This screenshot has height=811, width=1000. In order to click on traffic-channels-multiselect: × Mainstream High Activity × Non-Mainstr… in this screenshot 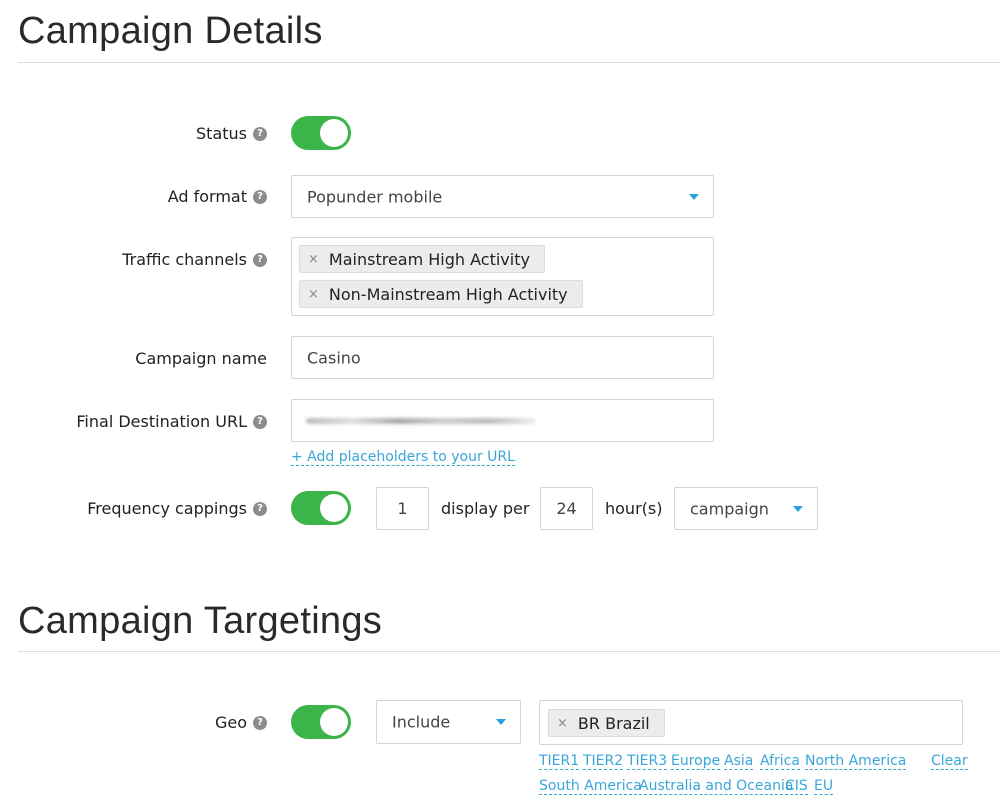, I will do `click(502, 276)`.